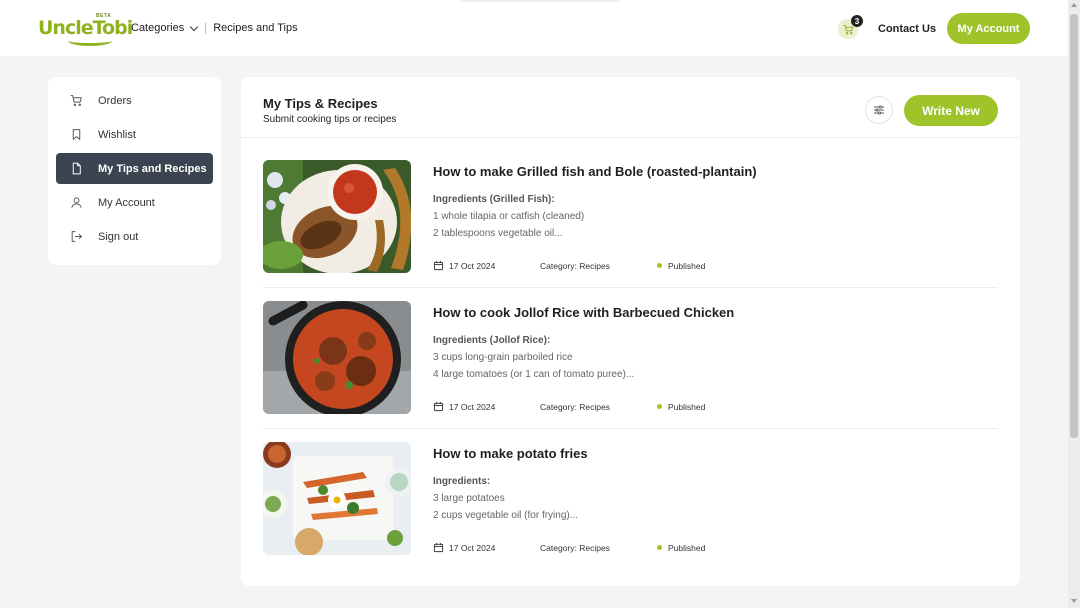  I want to click on filter-button, so click(879, 110).